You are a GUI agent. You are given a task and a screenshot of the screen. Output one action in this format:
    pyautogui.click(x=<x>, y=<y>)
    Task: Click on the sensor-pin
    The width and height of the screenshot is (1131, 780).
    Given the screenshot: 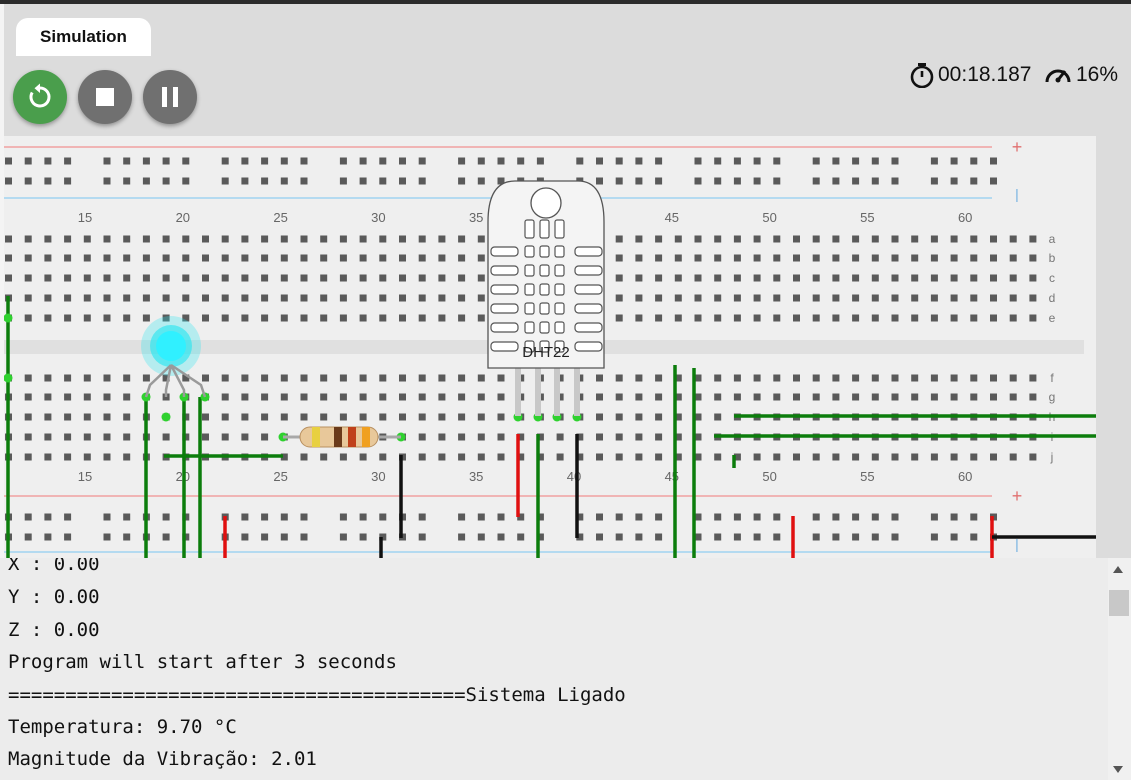 What is the action you would take?
    pyautogui.click(x=577, y=391)
    